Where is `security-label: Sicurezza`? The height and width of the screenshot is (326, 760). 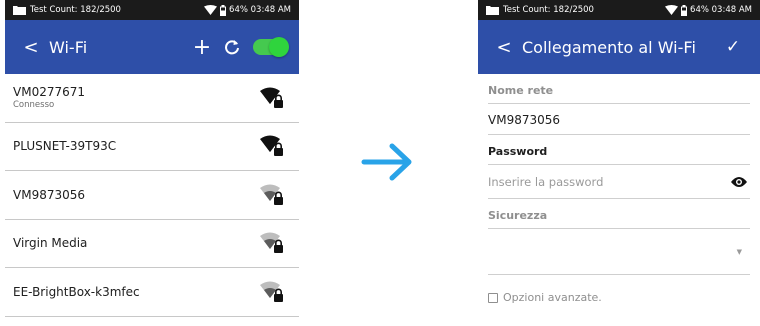
security-label: Sicurezza is located at coordinates (619, 214).